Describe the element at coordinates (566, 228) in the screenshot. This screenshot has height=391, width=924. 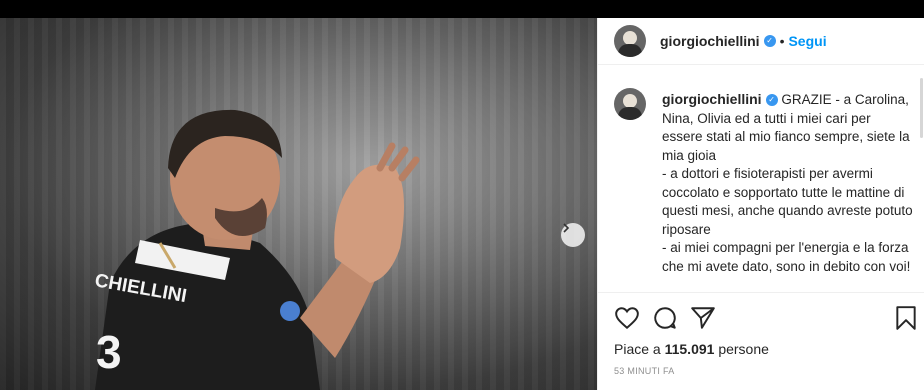
I see `chevron-right-icon` at that location.